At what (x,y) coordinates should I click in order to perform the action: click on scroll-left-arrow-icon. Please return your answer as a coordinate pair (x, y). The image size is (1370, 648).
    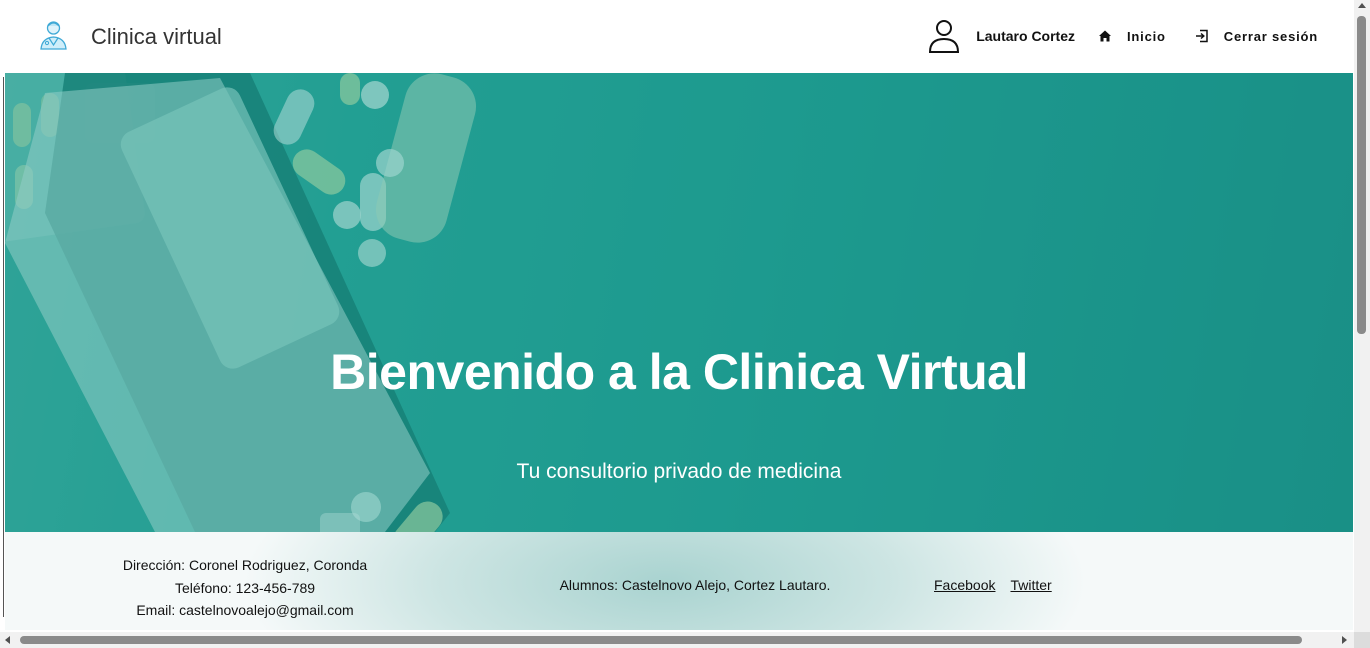
    Looking at the image, I should click on (7, 640).